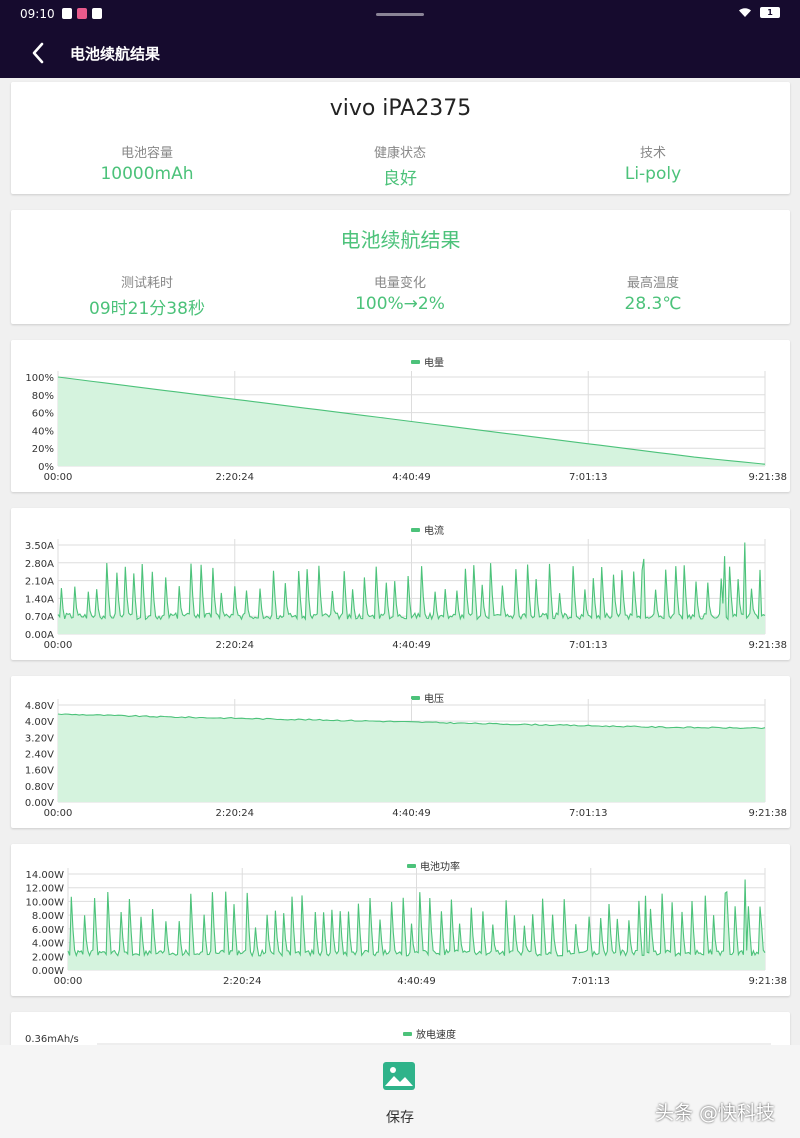 The image size is (800, 1138). I want to click on test-duration-stat: 测试耗时 09时21分38秒, so click(147, 295).